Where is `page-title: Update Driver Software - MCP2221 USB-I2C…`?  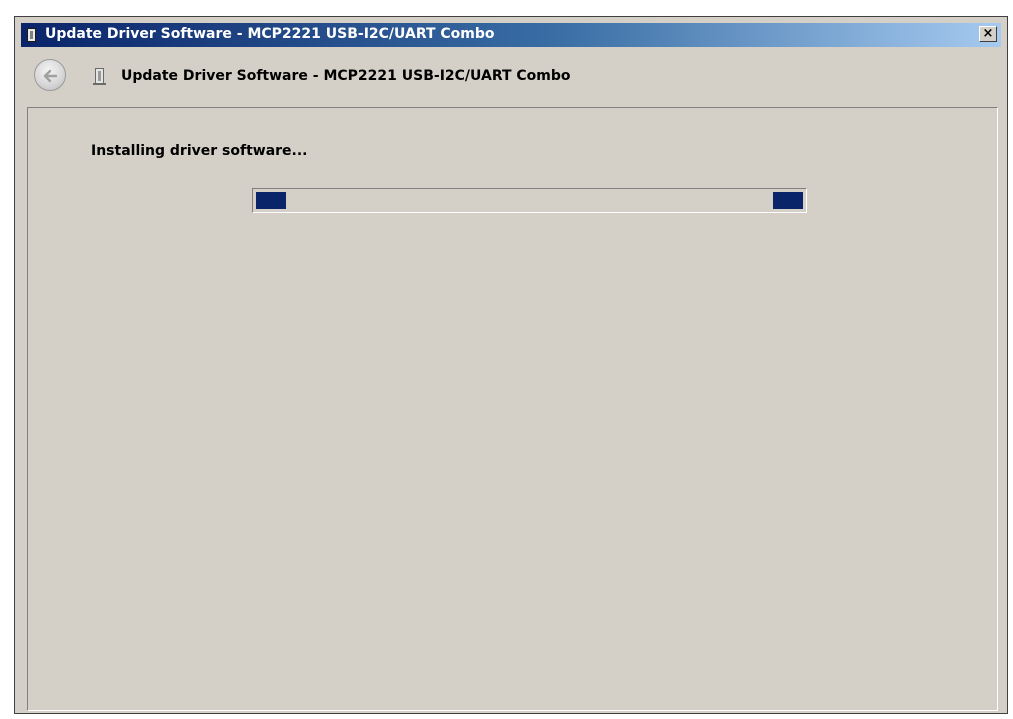
page-title: Update Driver Software - MCP2221 USB-I2C… is located at coordinates (346, 76).